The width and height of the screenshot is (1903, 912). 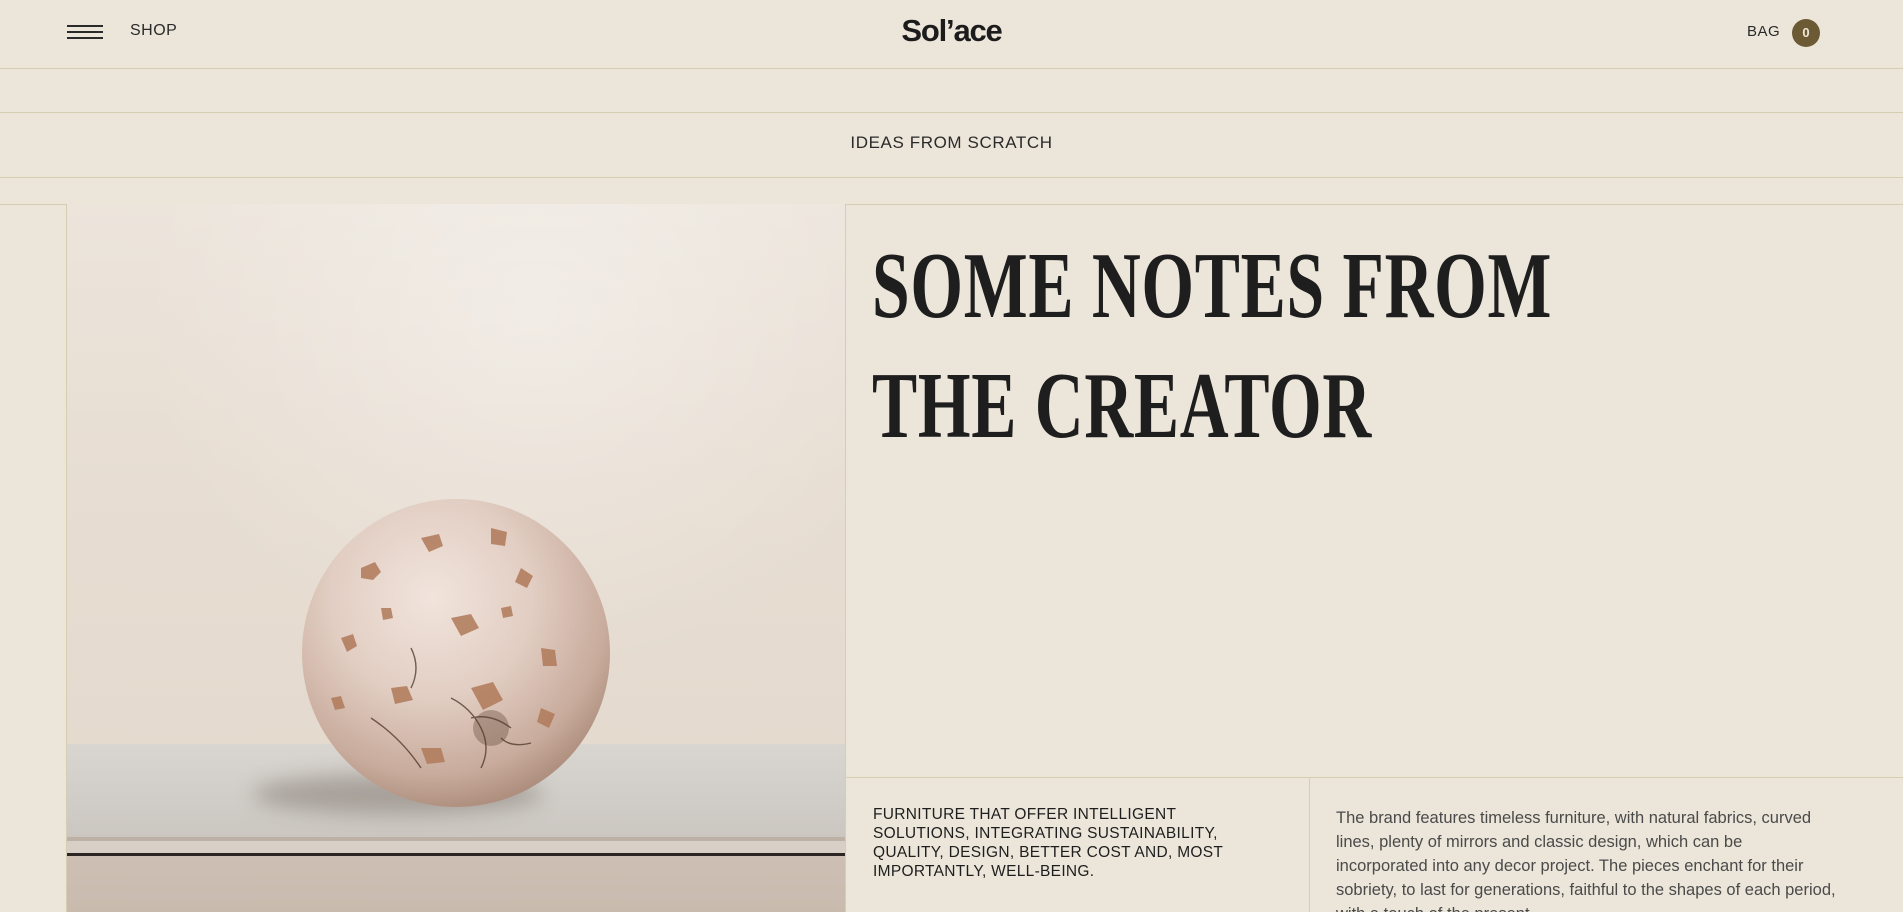 What do you see at coordinates (1212, 346) in the screenshot?
I see `hero-headline: SOME NOTES FROM THE CREATOR` at bounding box center [1212, 346].